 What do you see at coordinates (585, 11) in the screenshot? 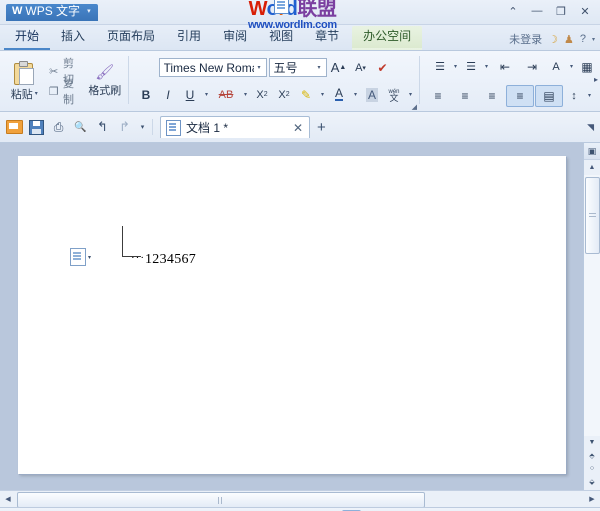
I see `close-button: ✕` at bounding box center [585, 11].